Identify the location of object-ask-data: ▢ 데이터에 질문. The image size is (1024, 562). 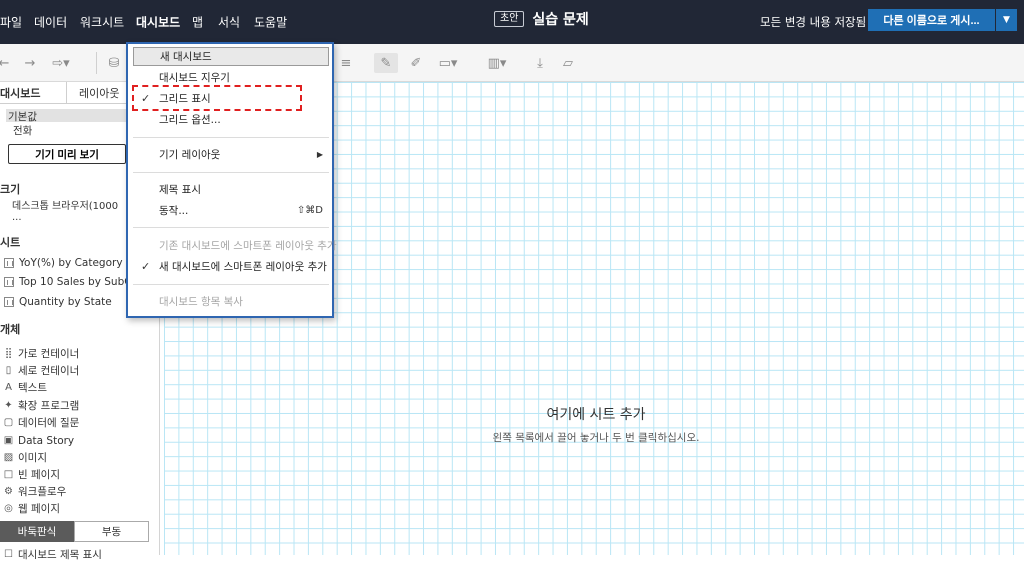
(41, 422).